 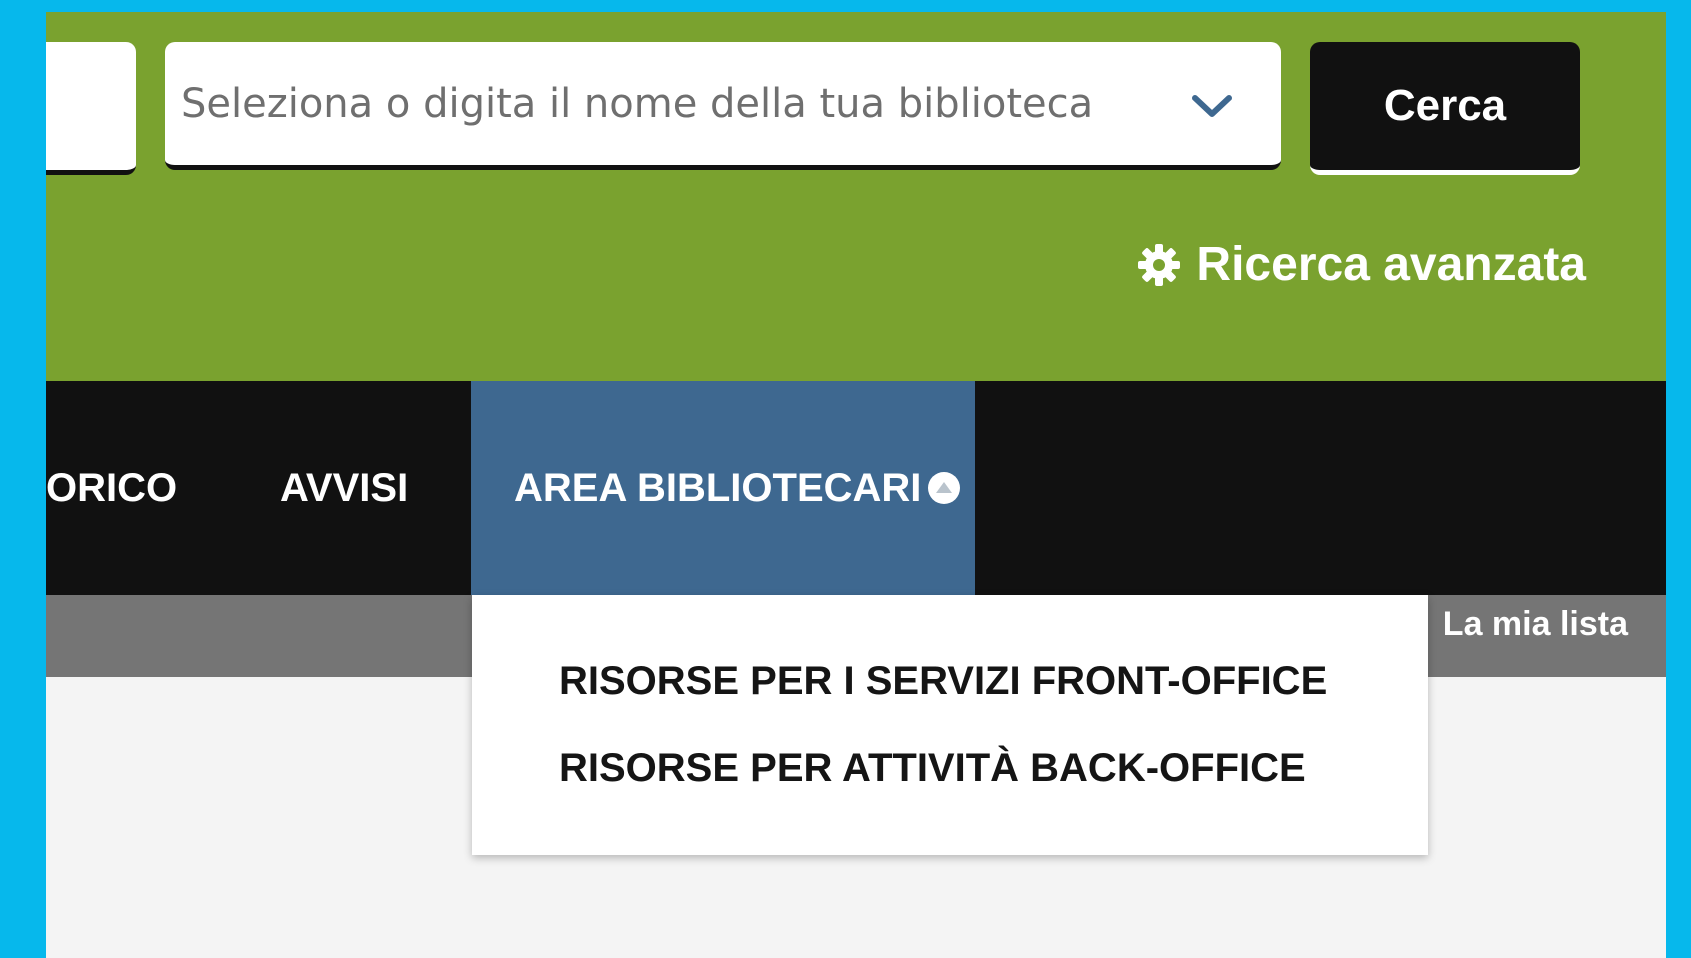 What do you see at coordinates (1391, 264) in the screenshot?
I see `advanced-search-label: Ricerca avanzata` at bounding box center [1391, 264].